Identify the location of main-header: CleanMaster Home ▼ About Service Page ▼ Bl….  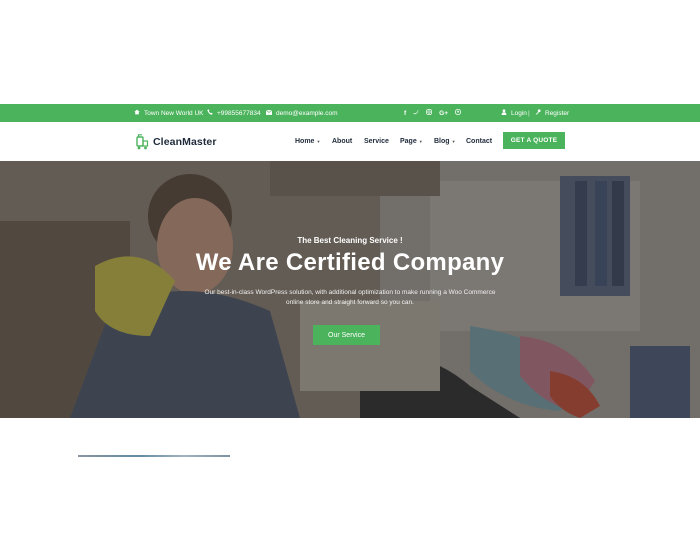
(350, 141).